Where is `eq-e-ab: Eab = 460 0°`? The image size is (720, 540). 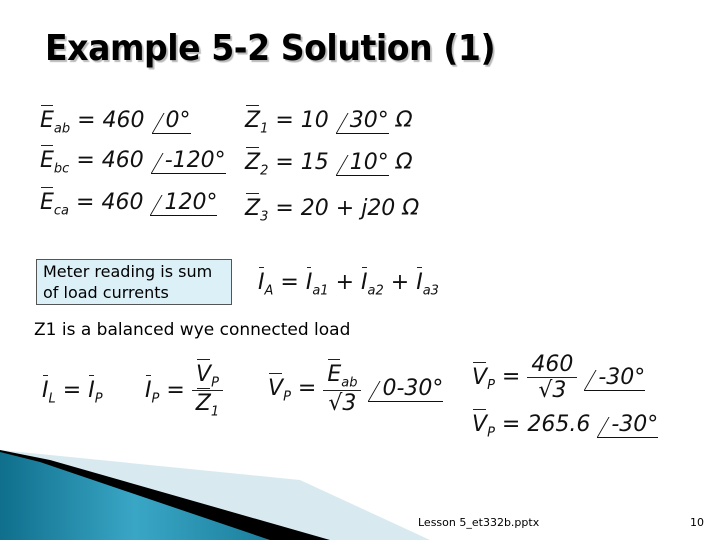 eq-e-ab: Eab = 460 0° is located at coordinates (115, 121).